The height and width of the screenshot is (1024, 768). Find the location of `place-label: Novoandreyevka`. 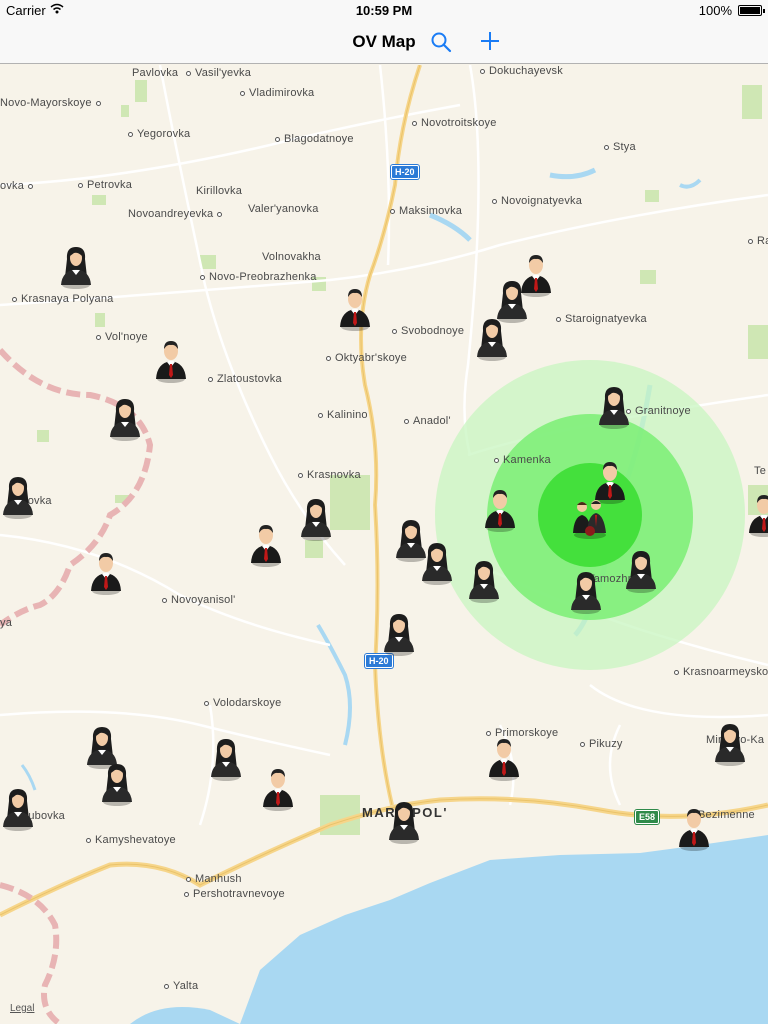

place-label: Novoandreyevka is located at coordinates (177, 214).